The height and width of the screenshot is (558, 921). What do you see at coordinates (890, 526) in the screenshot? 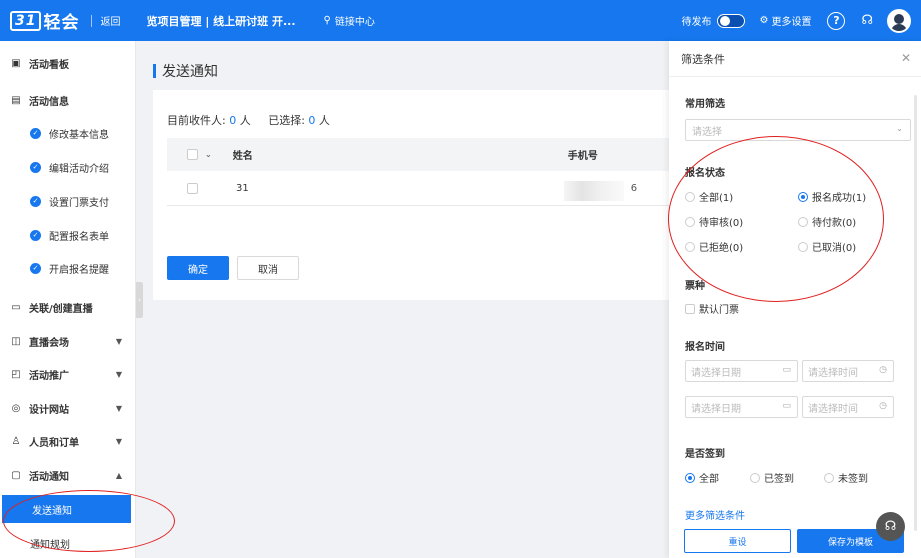
I see `support-headset-icon: ☊` at bounding box center [890, 526].